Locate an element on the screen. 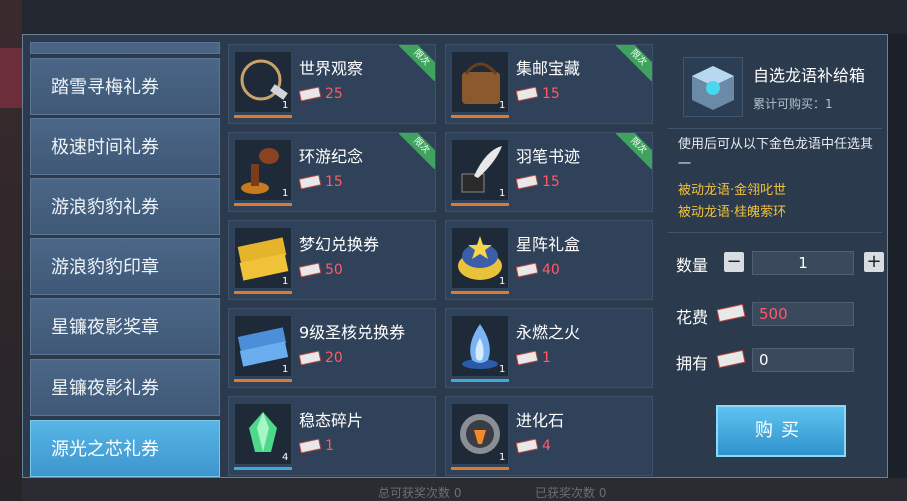 The height and width of the screenshot is (501, 907). item-name: 环游纪念 is located at coordinates (331, 156).